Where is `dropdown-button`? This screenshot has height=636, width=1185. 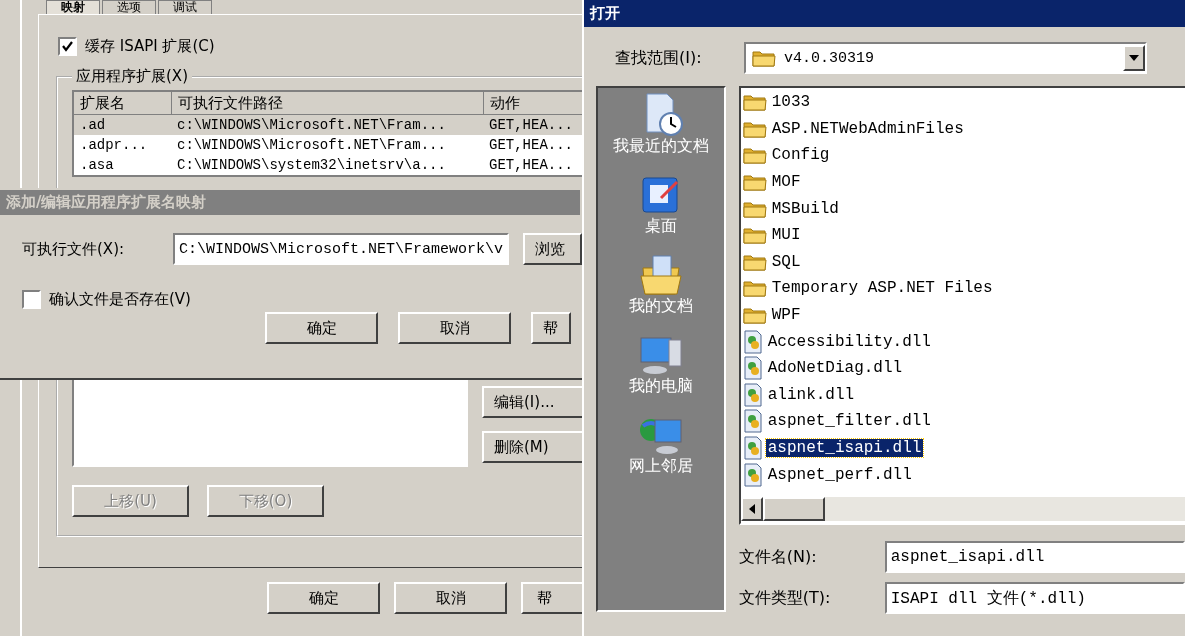
dropdown-button is located at coordinates (1134, 58).